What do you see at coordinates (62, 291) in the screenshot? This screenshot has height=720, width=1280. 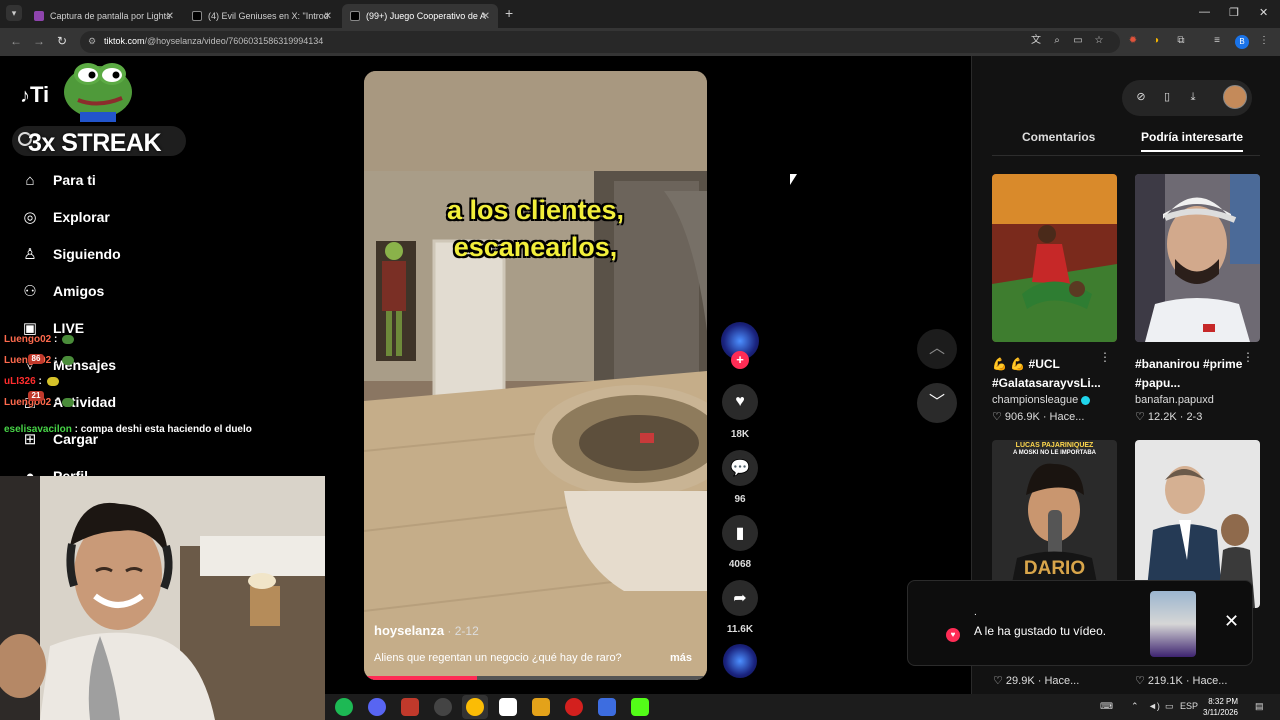 I see `sidebar-item-amigos: ⚇ Amigos` at bounding box center [62, 291].